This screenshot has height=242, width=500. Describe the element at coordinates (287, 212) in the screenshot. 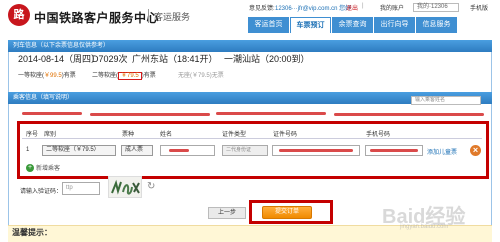

I see `submit-order-button: 提交订单` at that location.